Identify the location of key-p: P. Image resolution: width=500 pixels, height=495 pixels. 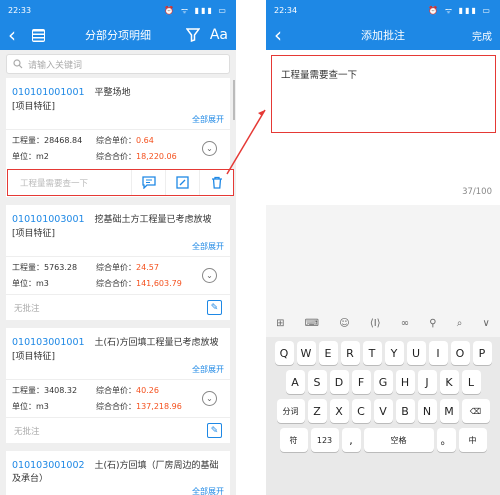
(482, 353).